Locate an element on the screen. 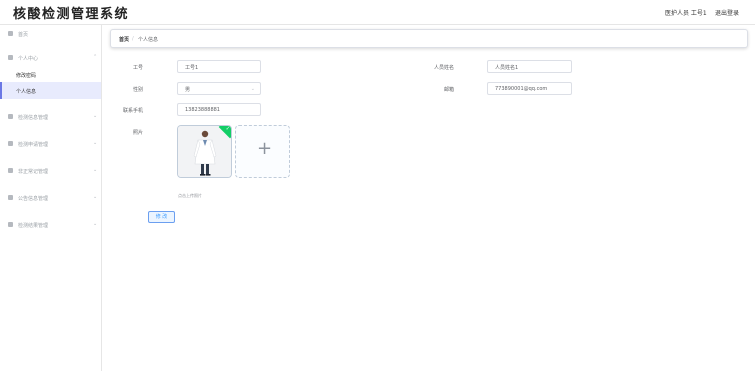 The height and width of the screenshot is (371, 755). breadcrumb-current: 个人信息 is located at coordinates (148, 40).